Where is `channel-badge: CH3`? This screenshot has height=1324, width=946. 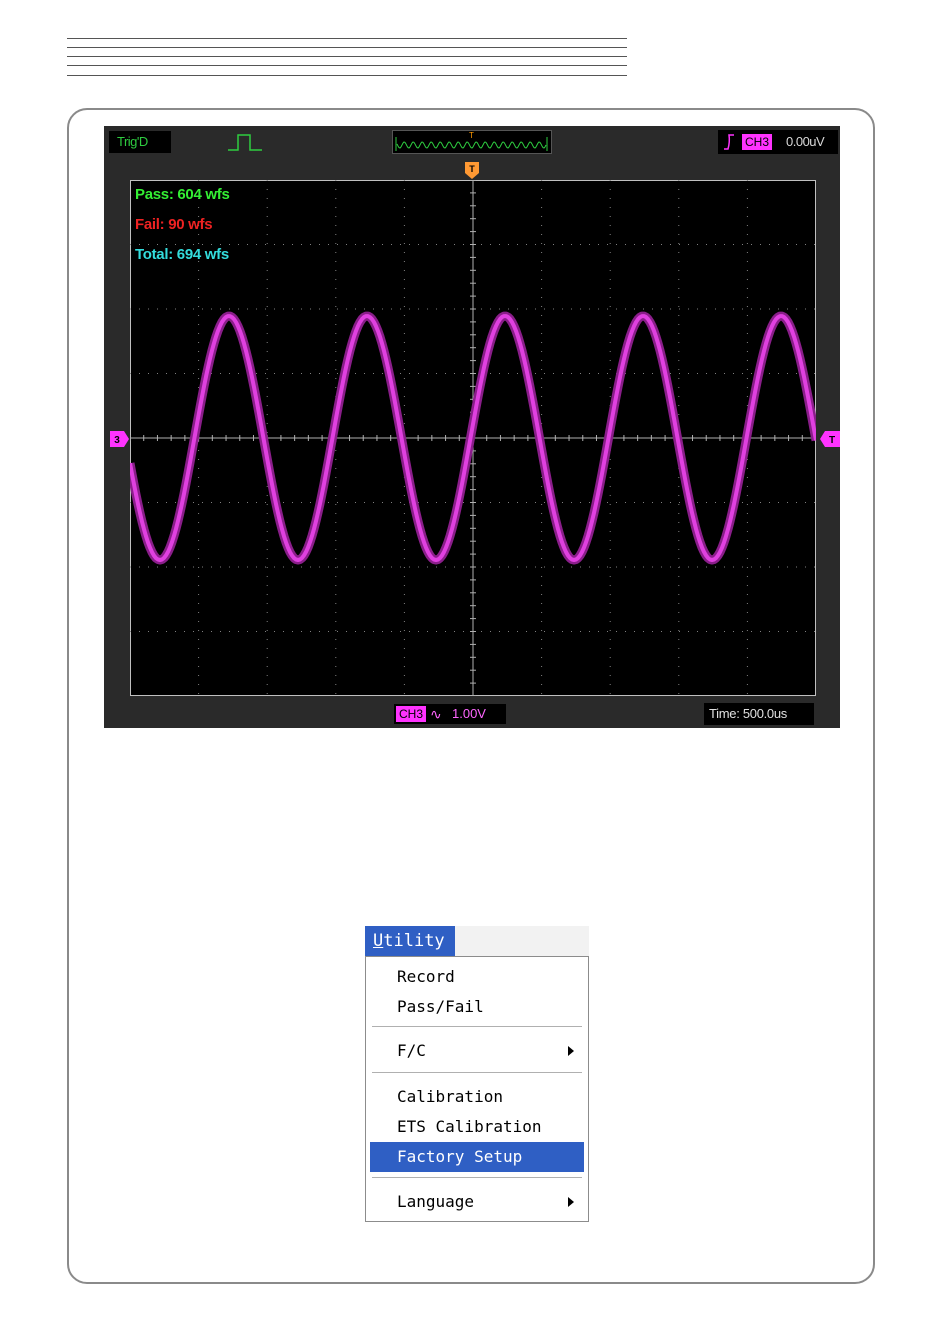 channel-badge: CH3 is located at coordinates (411, 714).